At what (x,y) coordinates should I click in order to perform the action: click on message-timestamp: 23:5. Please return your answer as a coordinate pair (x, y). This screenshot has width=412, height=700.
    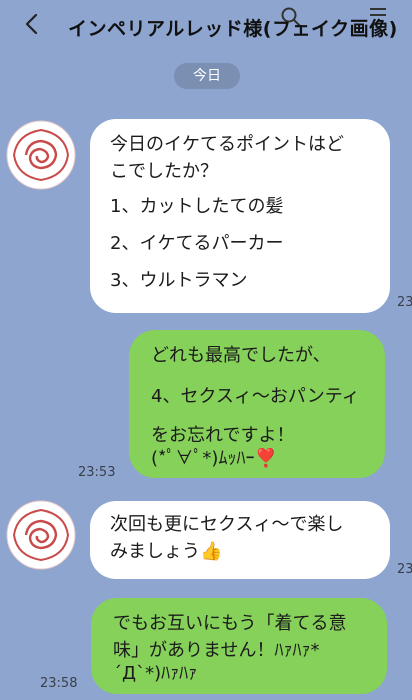
    Looking at the image, I should click on (404, 302).